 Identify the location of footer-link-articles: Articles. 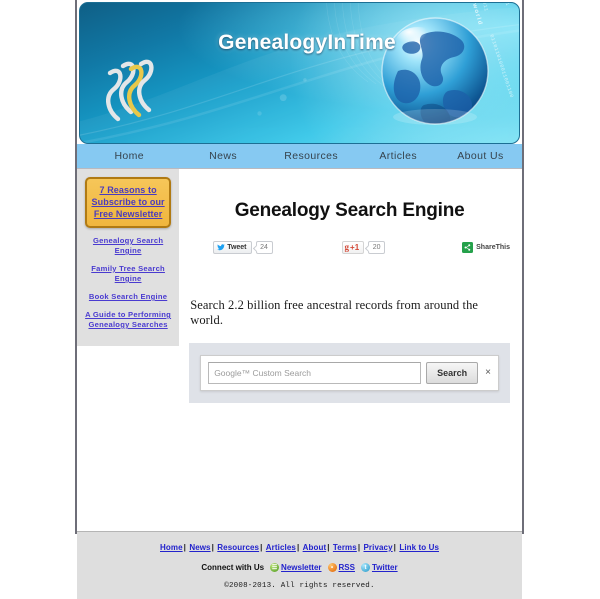
(281, 547).